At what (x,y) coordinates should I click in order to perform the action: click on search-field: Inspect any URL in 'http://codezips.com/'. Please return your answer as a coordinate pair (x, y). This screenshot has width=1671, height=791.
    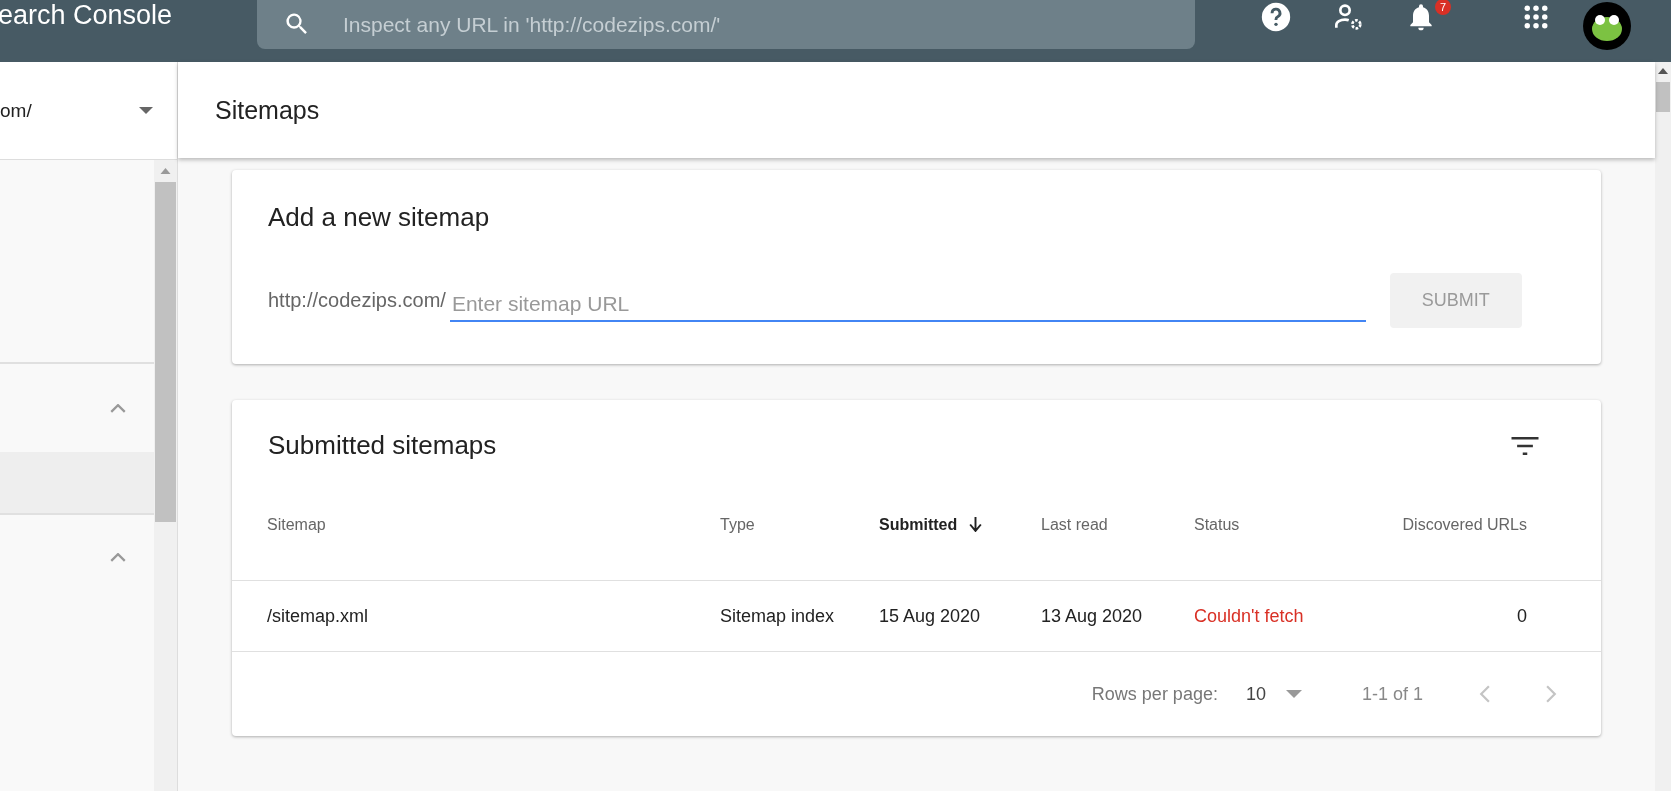
    Looking at the image, I should click on (726, 24).